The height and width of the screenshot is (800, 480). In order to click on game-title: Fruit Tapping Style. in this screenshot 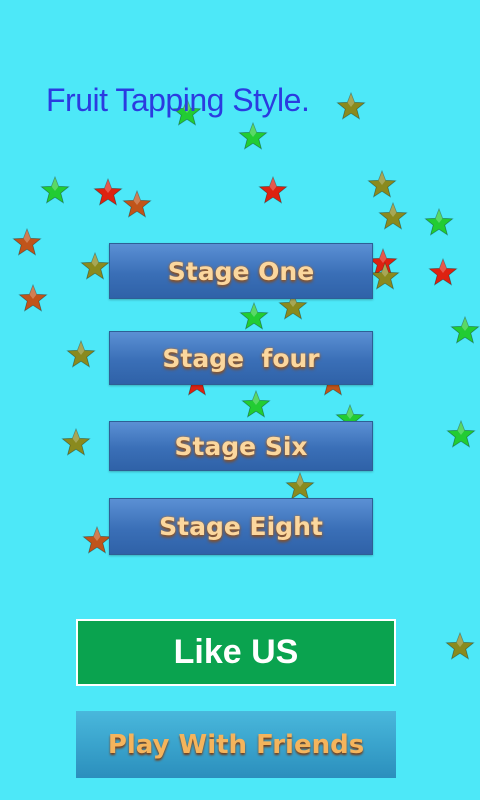, I will do `click(178, 100)`.